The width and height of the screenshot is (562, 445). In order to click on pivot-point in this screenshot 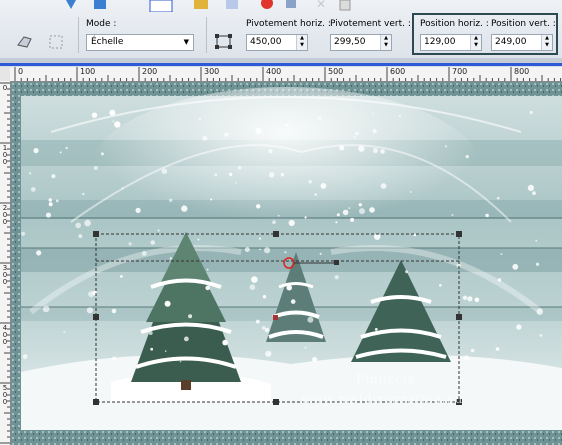, I will do `click(275, 317)`.